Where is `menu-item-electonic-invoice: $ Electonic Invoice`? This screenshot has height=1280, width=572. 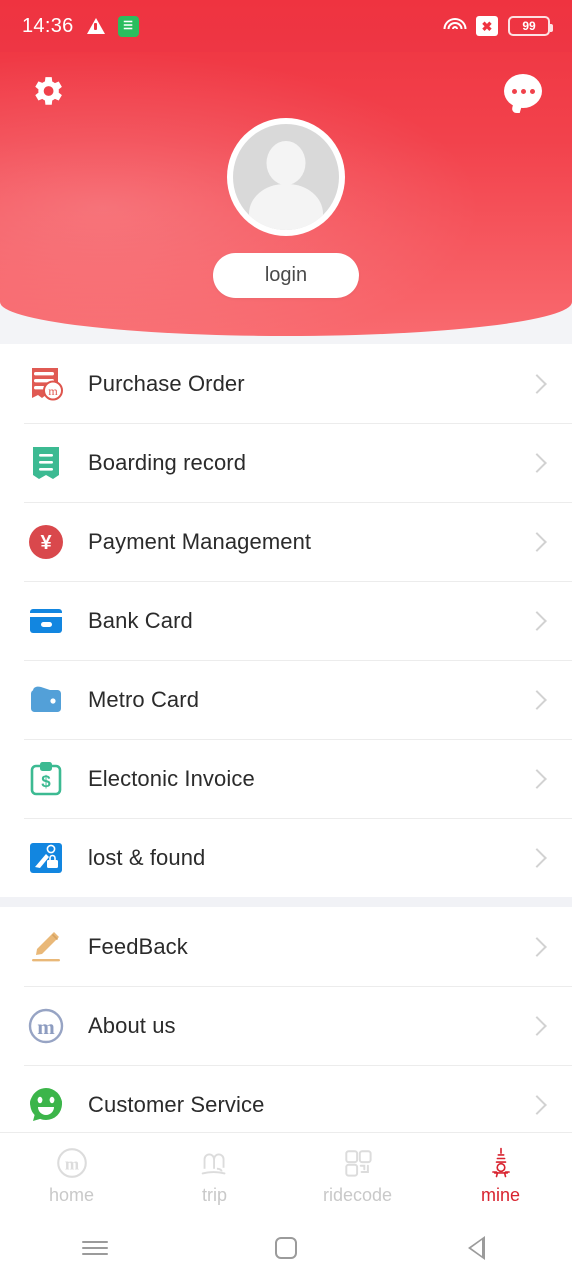 menu-item-electonic-invoice: $ Electonic Invoice is located at coordinates (286, 778).